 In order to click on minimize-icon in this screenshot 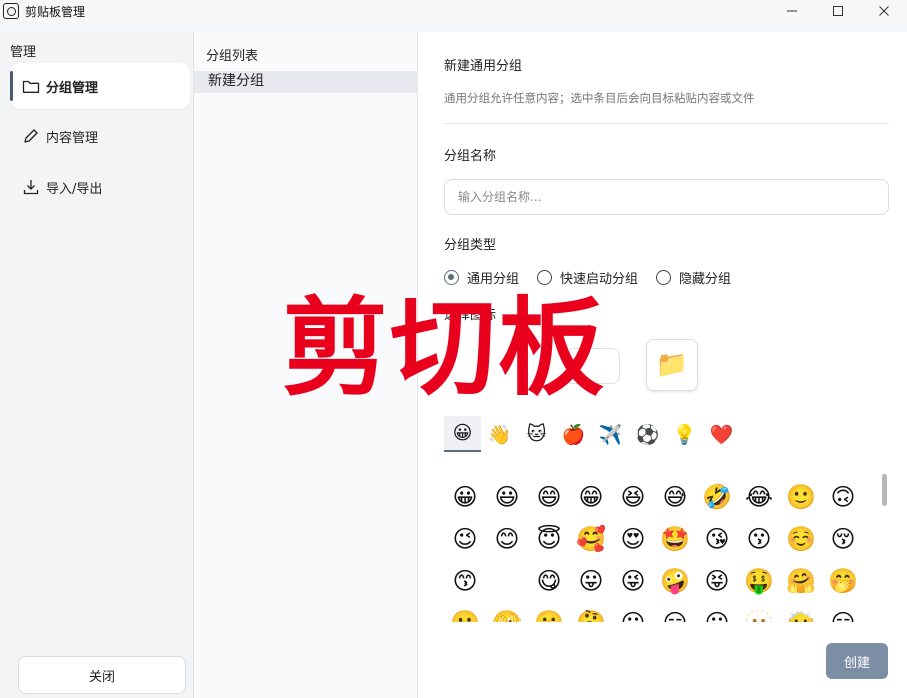, I will do `click(792, 11)`.